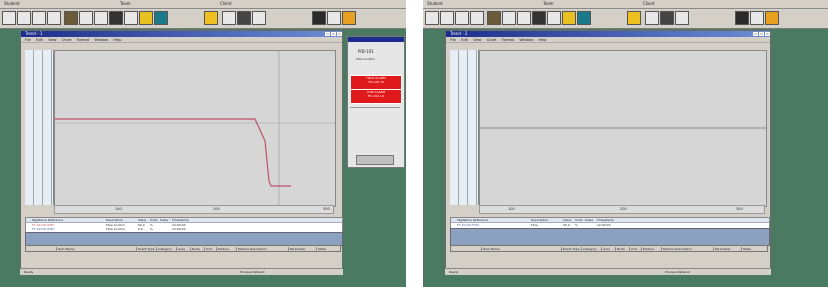 Image resolution: width=828 pixels, height=287 pixels. I want to click on main-toolbar, so click(625, 19).